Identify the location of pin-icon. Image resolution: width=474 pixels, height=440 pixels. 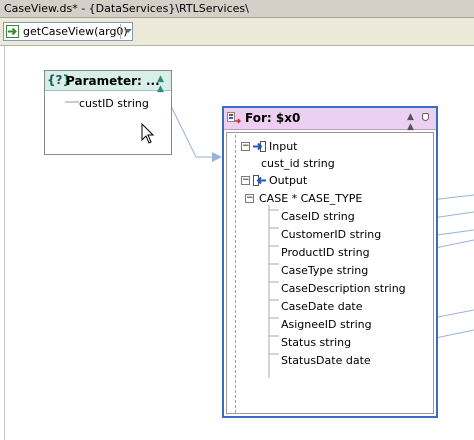
(425, 117).